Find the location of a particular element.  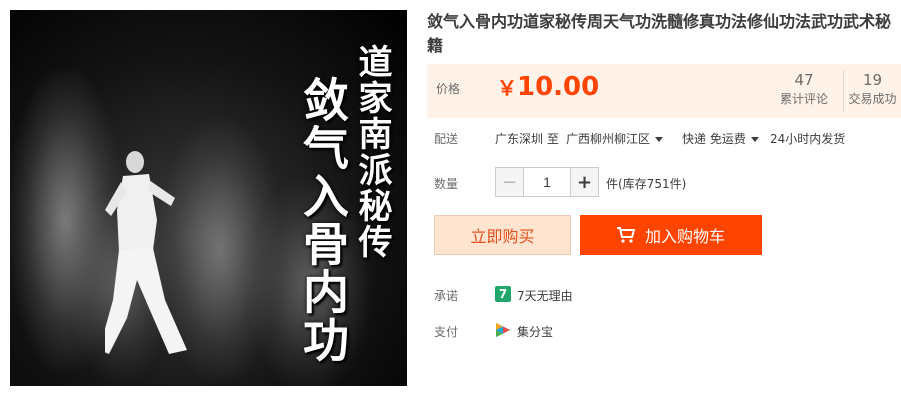

price-panel: 价格 ￥10.00 47 累计评论 19 交易成功 is located at coordinates (664, 91).